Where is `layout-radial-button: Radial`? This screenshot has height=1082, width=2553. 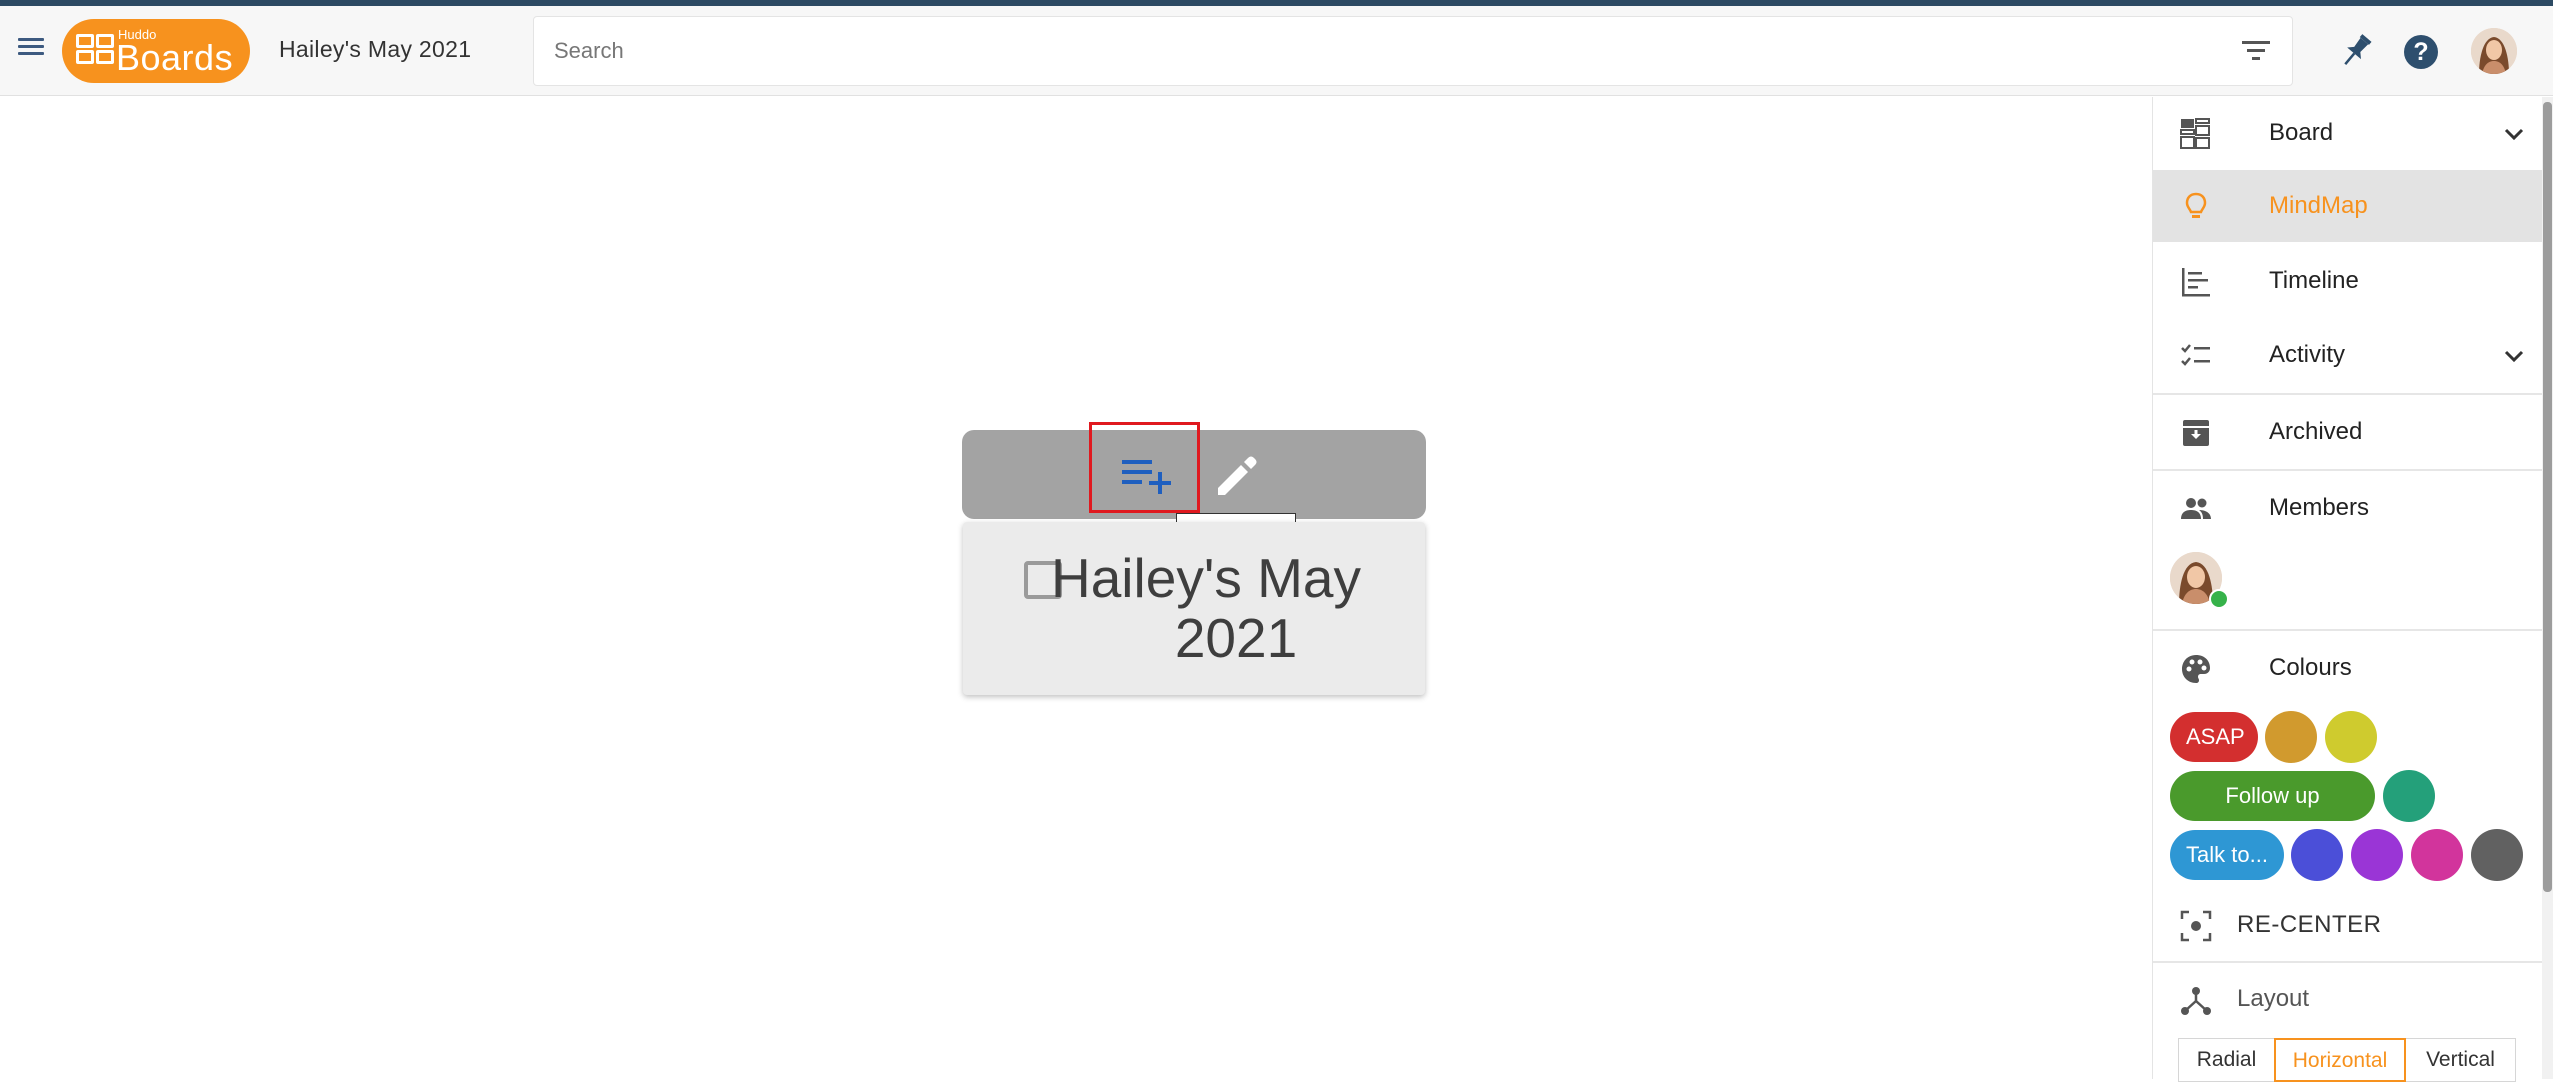
layout-radial-button: Radial is located at coordinates (2226, 1060).